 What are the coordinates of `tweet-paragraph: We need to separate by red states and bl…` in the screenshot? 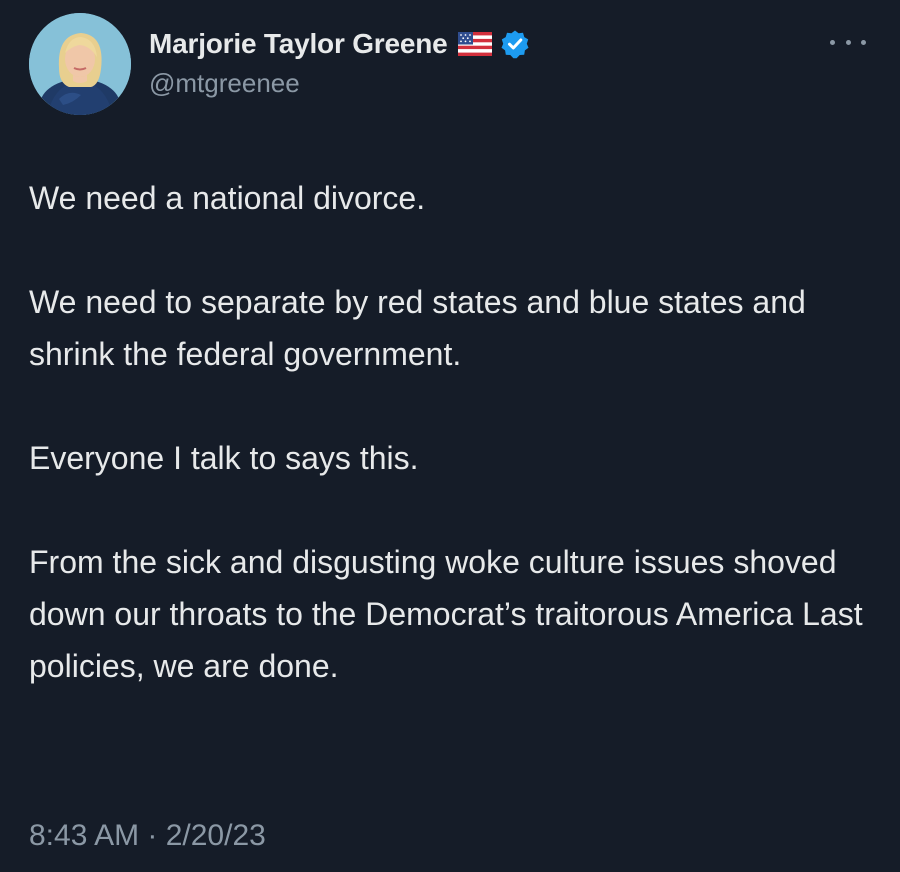 It's located at (417, 328).